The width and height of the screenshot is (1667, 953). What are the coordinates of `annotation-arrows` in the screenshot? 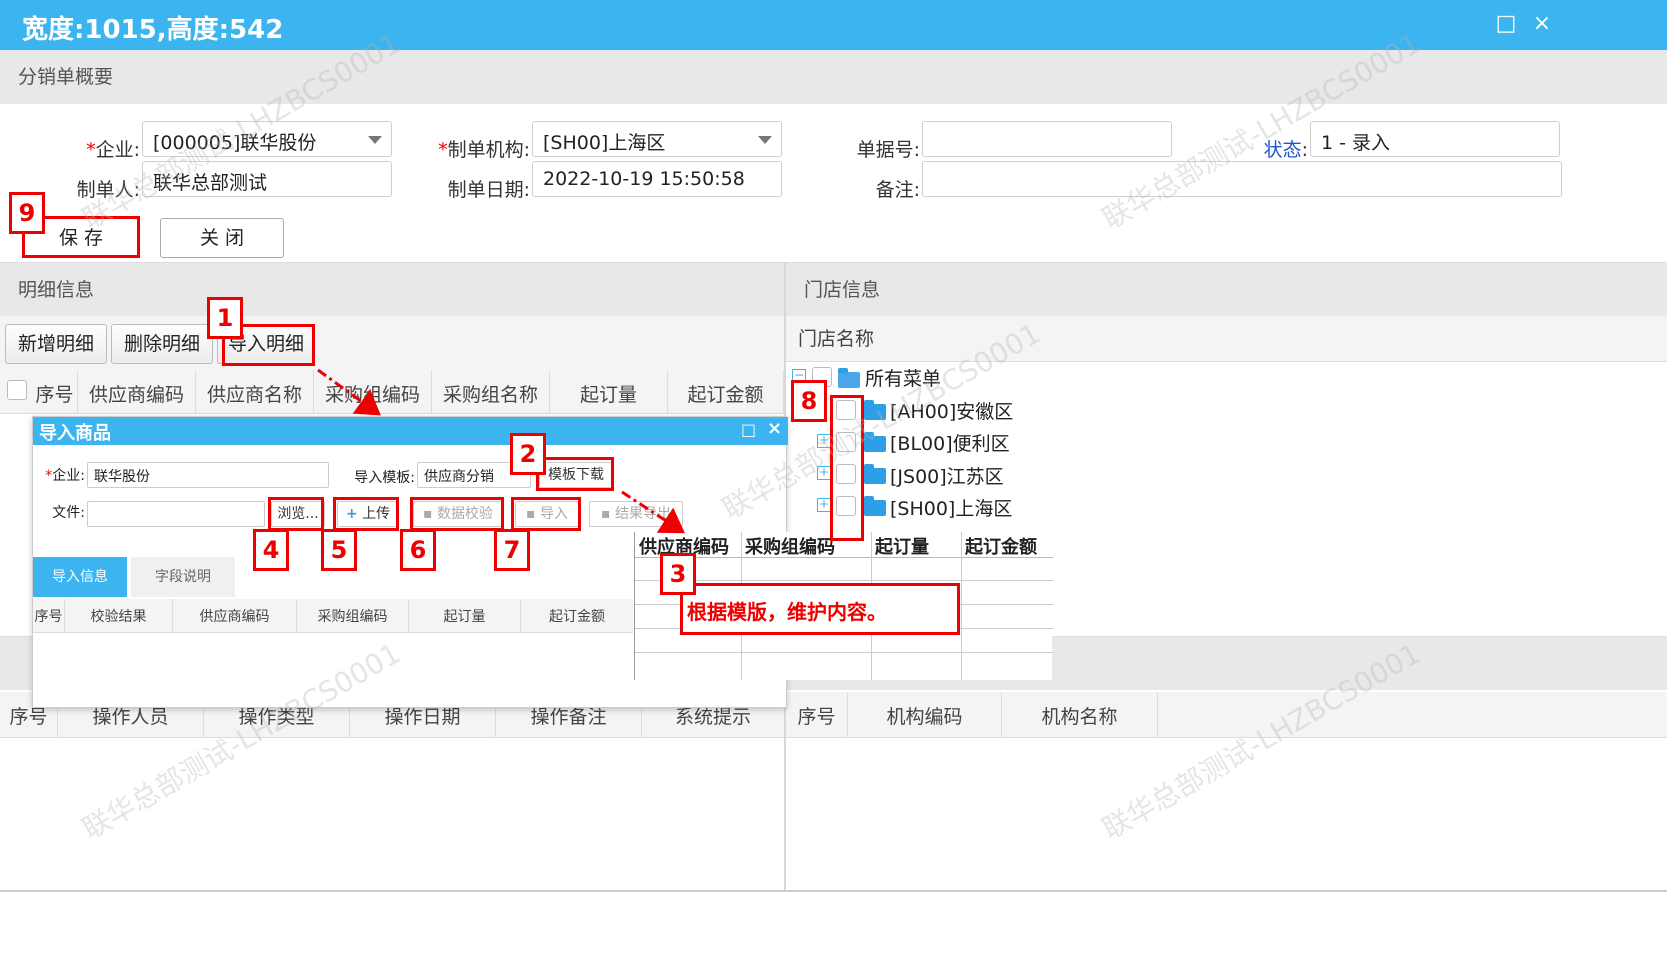 It's located at (501, 451).